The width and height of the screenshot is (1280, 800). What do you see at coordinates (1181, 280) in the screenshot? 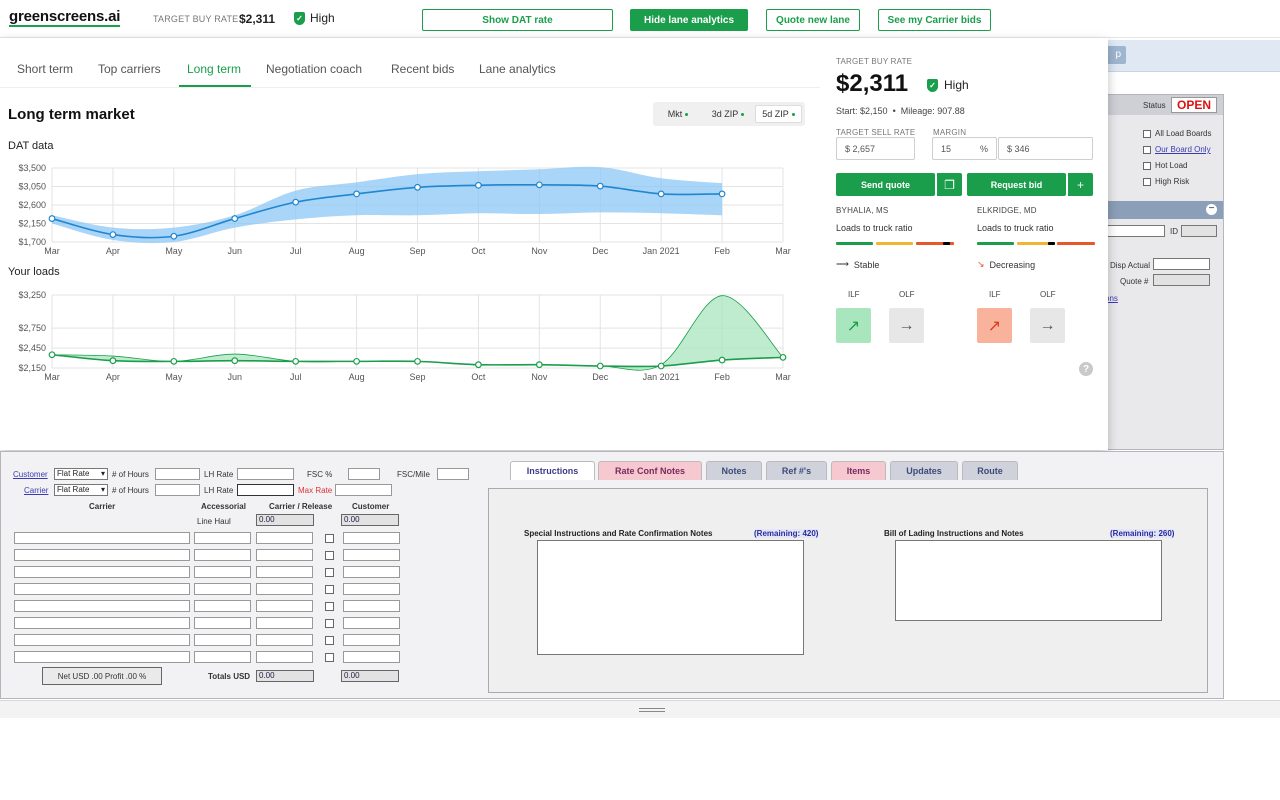
I see `quote-field` at bounding box center [1181, 280].